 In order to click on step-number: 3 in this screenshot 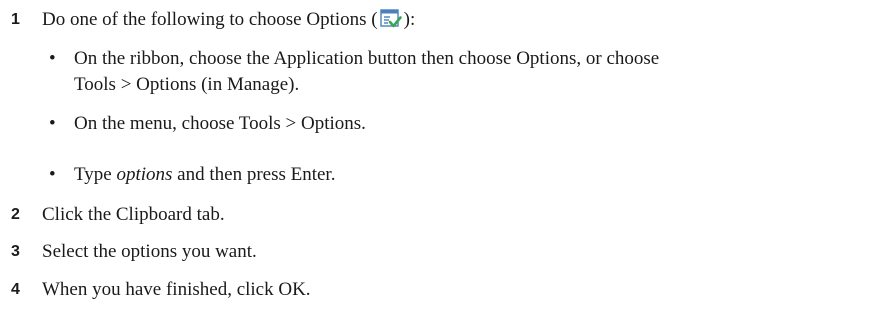, I will do `click(15, 251)`.